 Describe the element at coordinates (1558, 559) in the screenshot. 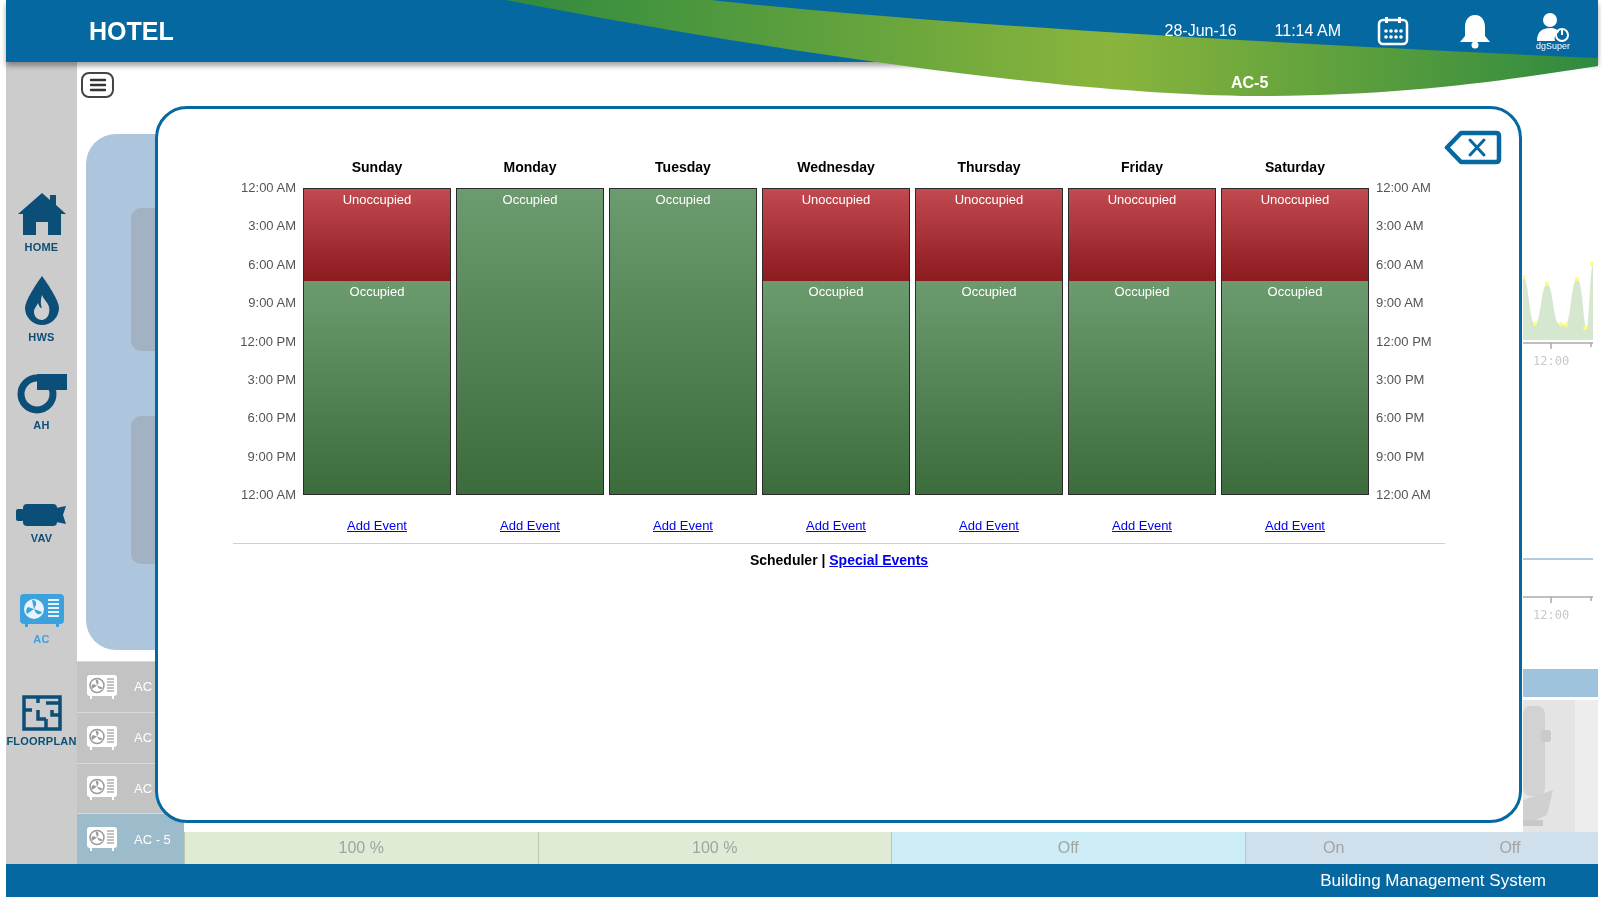

I see `trend-line` at that location.